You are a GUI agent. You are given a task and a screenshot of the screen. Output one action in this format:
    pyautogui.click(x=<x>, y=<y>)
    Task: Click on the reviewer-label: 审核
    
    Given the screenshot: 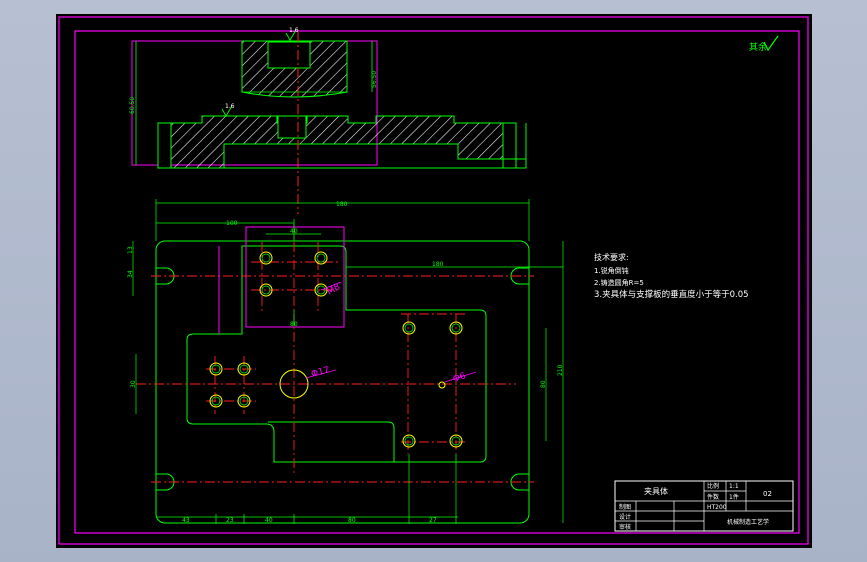 What is the action you would take?
    pyautogui.click(x=625, y=527)
    